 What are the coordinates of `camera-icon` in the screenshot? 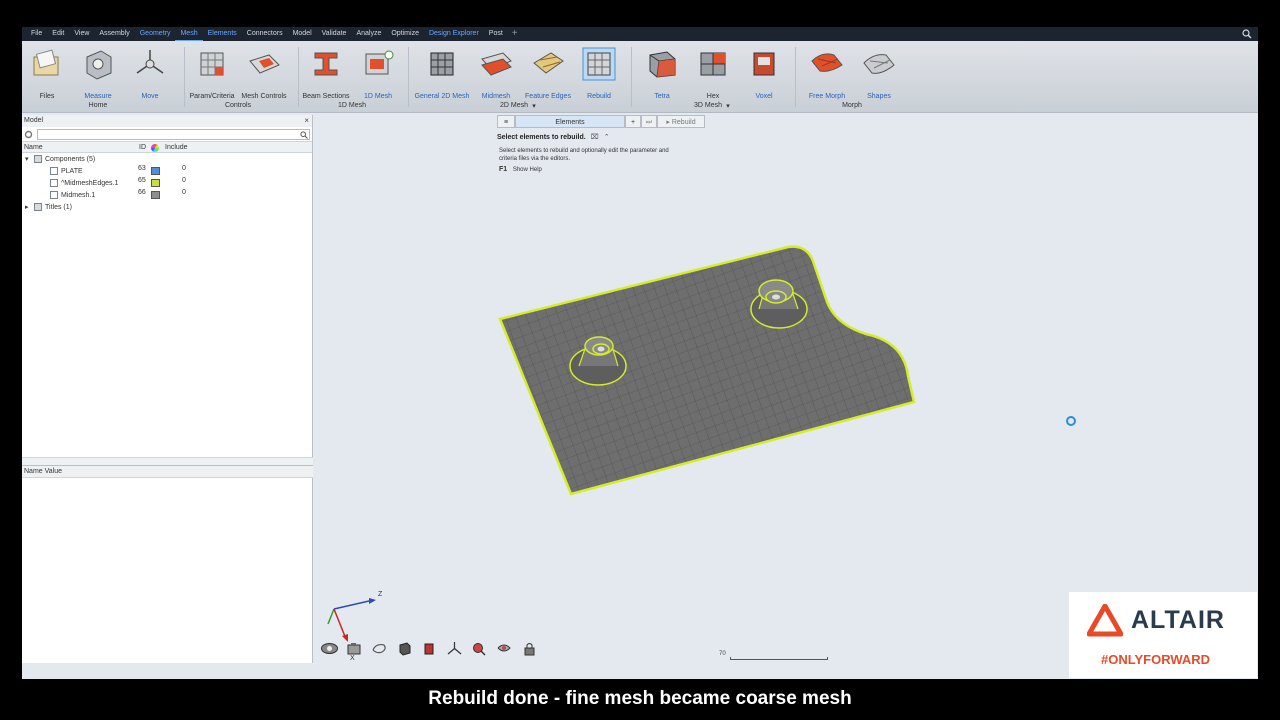 It's located at (354, 648).